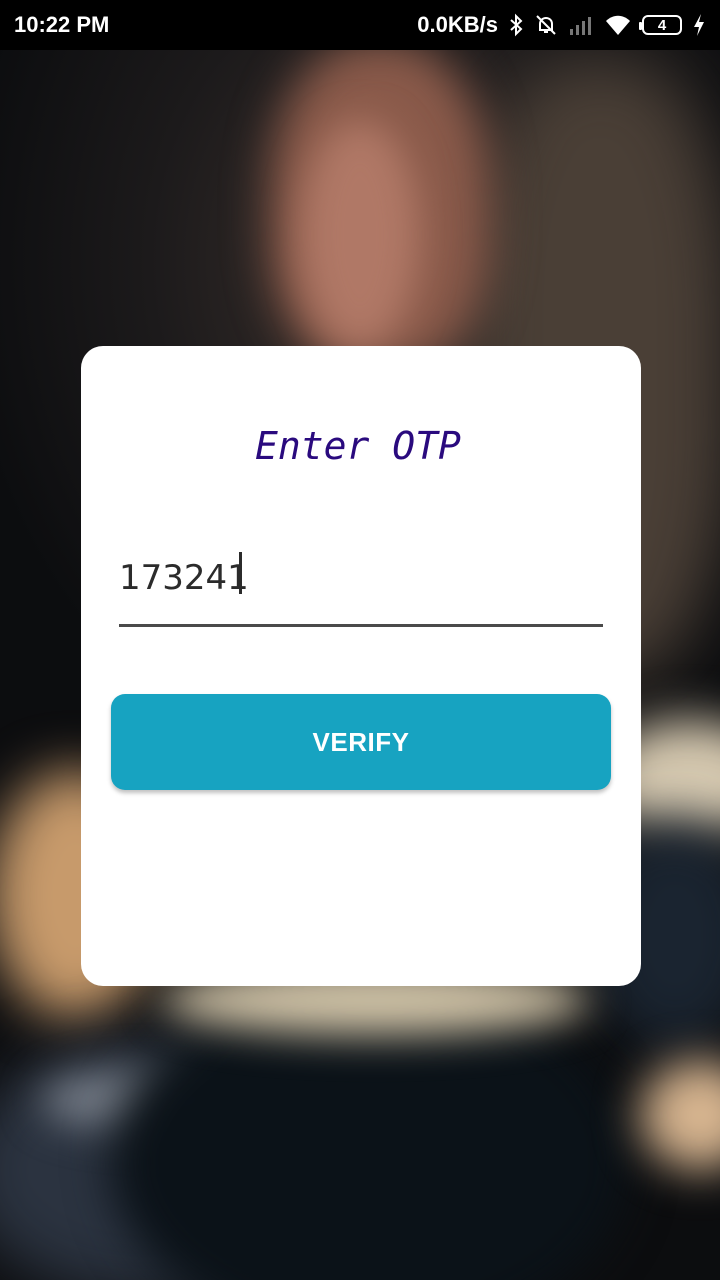  Describe the element at coordinates (581, 25) in the screenshot. I see `signal-icon` at that location.